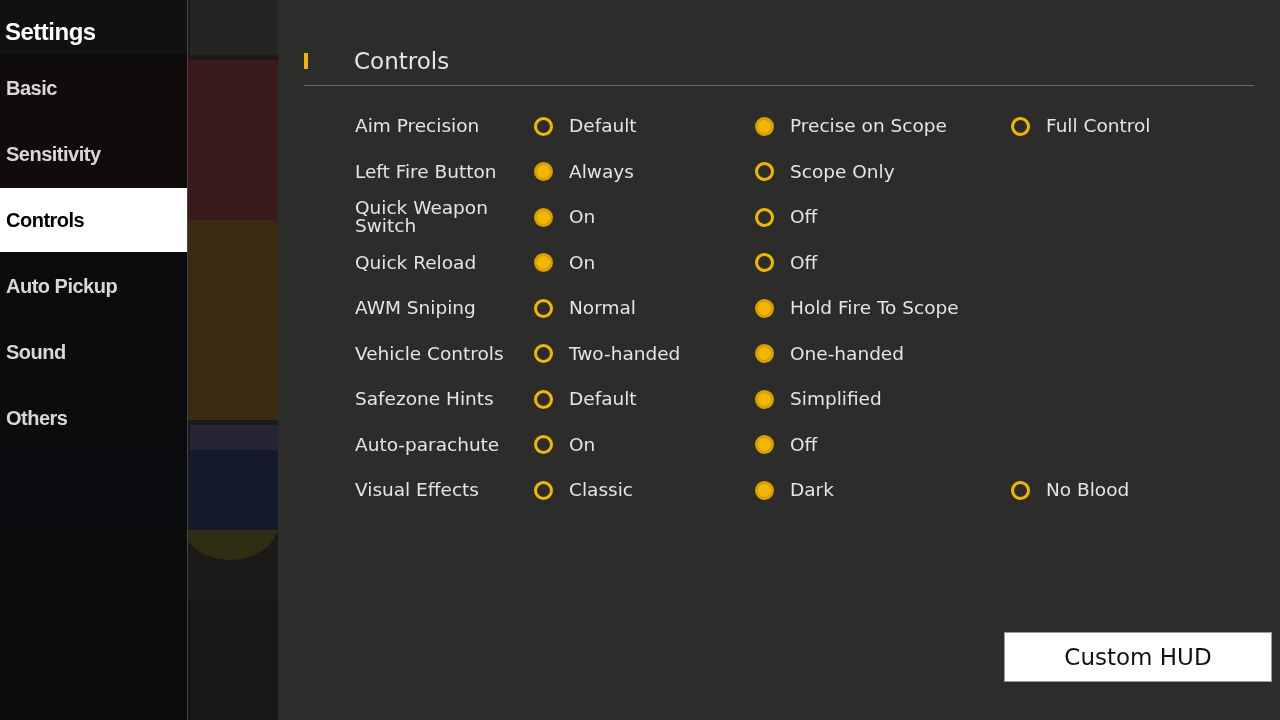 The image size is (1280, 720). What do you see at coordinates (643, 354) in the screenshot?
I see `radio-option: Two-handed` at bounding box center [643, 354].